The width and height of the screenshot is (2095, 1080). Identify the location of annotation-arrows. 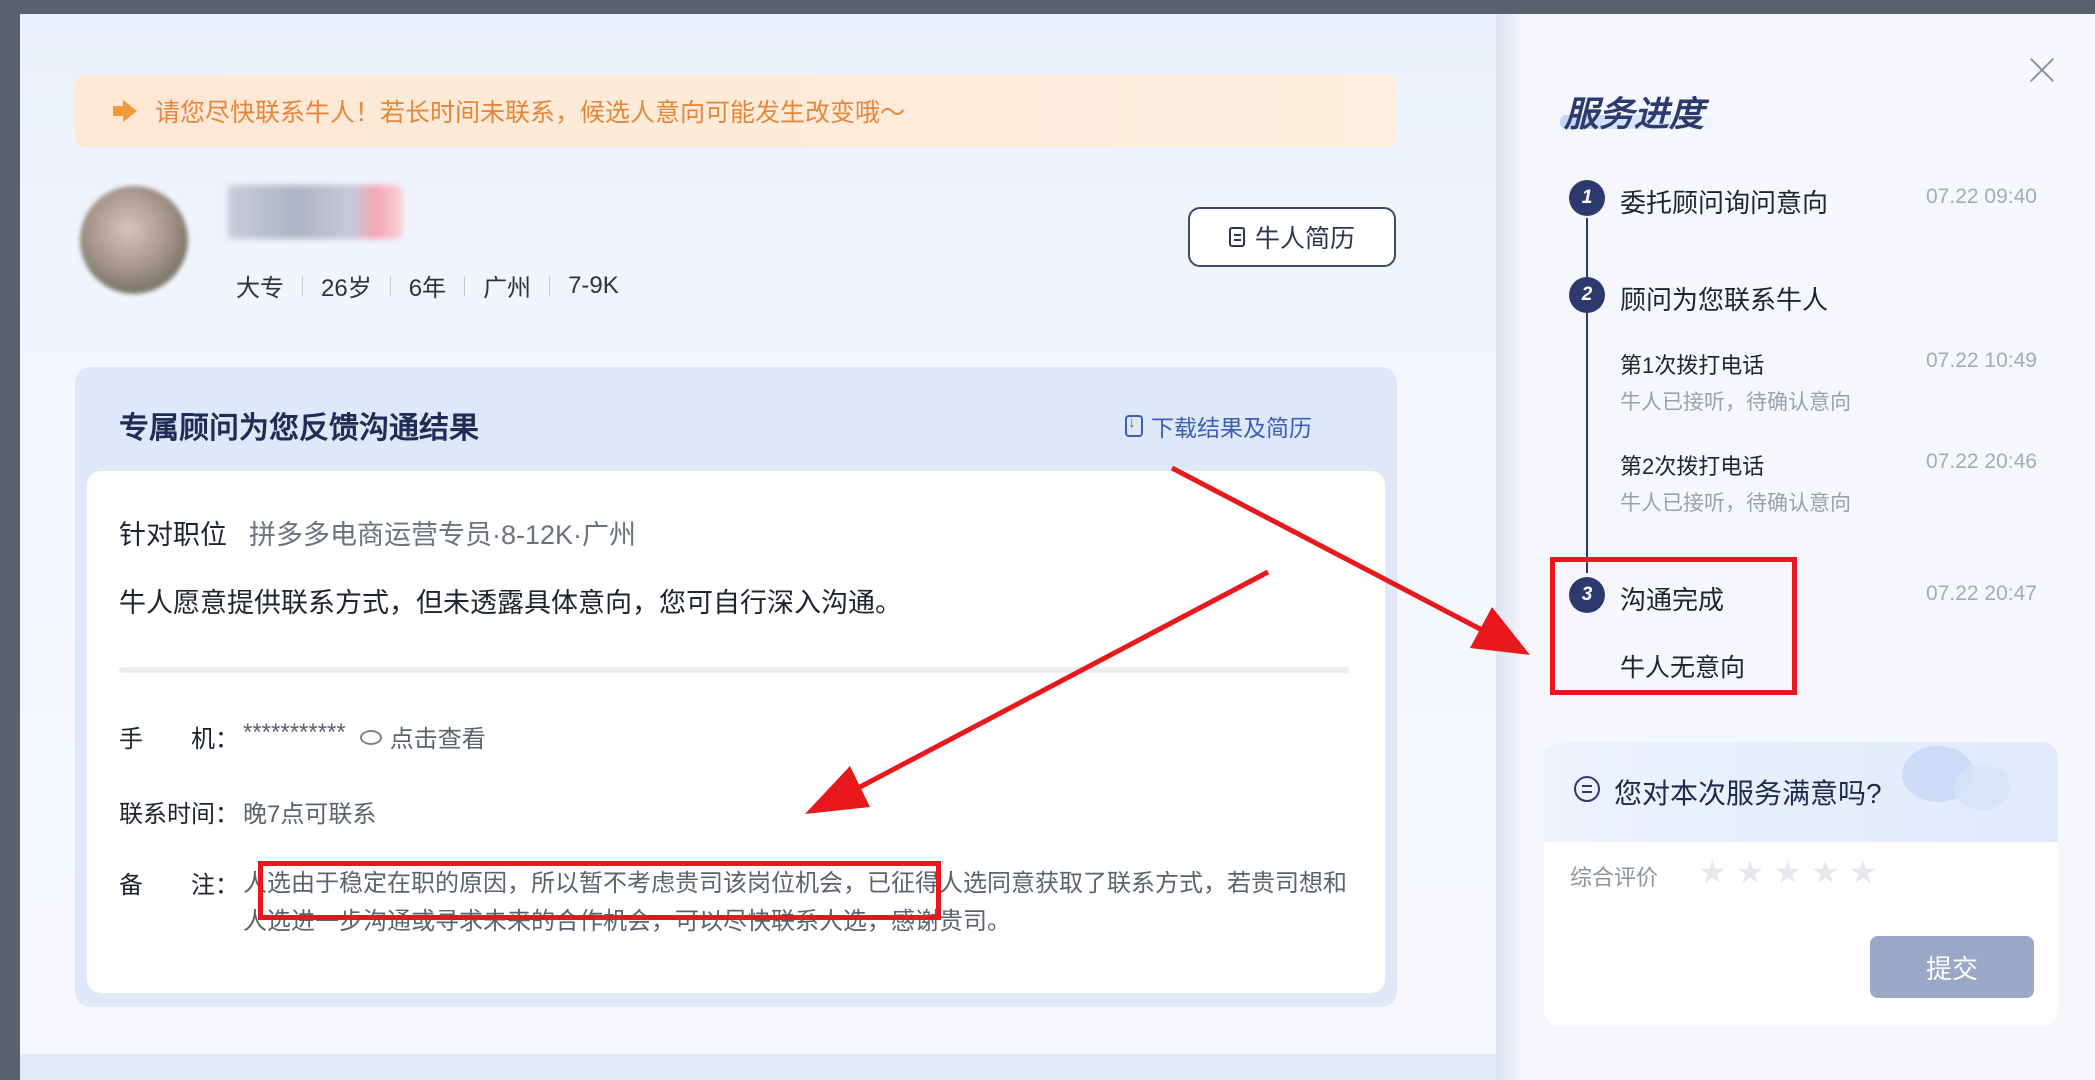
(1167, 639).